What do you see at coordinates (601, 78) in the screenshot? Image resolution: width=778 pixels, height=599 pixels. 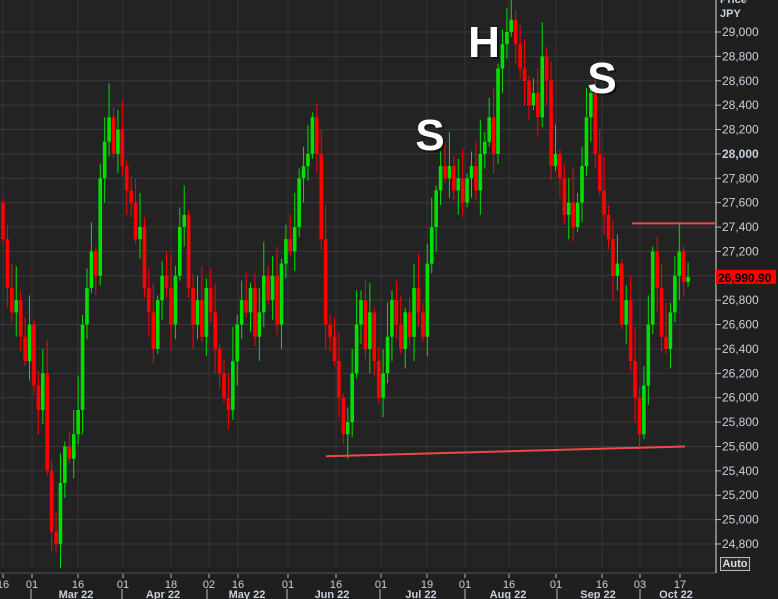 I see `annotation-right-shoulder: S` at bounding box center [601, 78].